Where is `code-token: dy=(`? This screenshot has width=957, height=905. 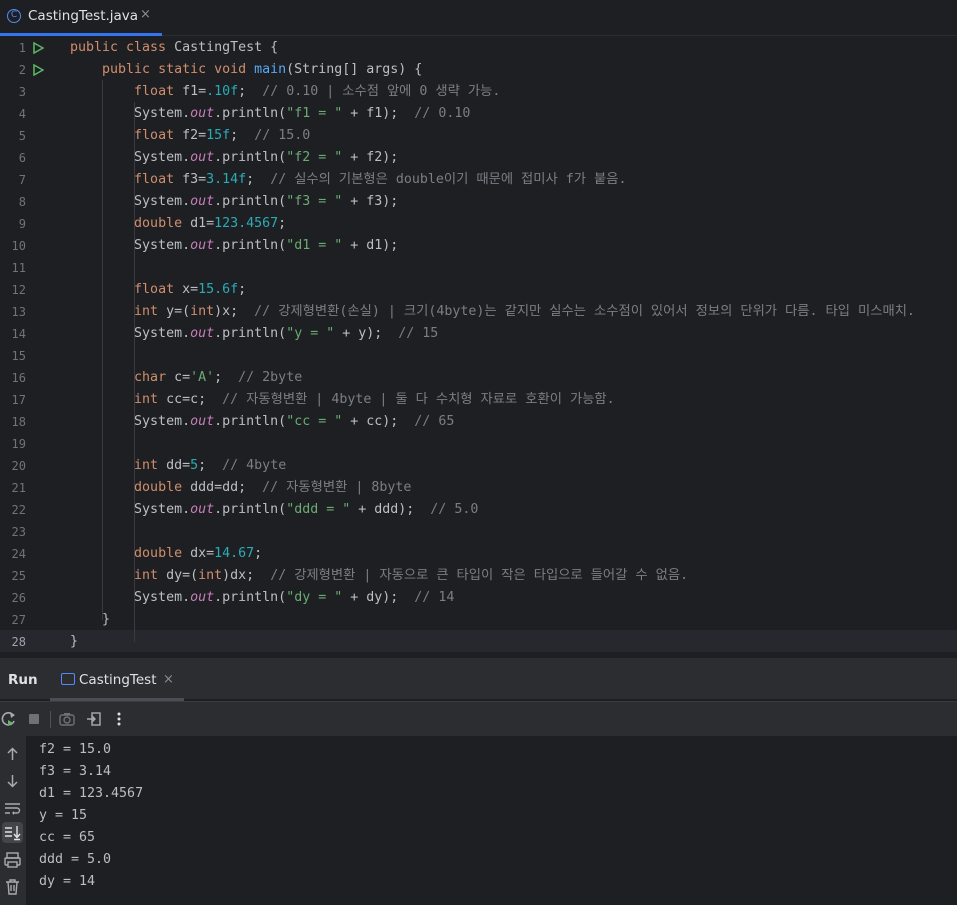 code-token: dy=( is located at coordinates (182, 575).